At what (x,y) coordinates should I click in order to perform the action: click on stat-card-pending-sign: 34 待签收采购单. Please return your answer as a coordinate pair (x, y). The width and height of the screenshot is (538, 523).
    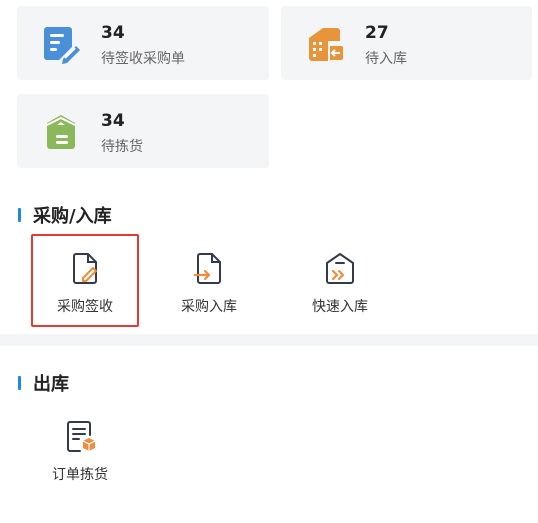
    Looking at the image, I should click on (143, 43).